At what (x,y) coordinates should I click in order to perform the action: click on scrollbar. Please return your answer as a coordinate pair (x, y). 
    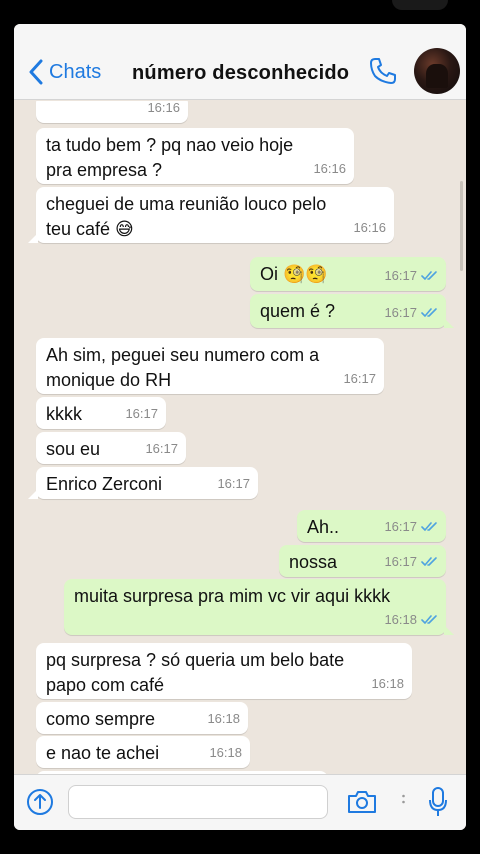
    Looking at the image, I should click on (461, 226).